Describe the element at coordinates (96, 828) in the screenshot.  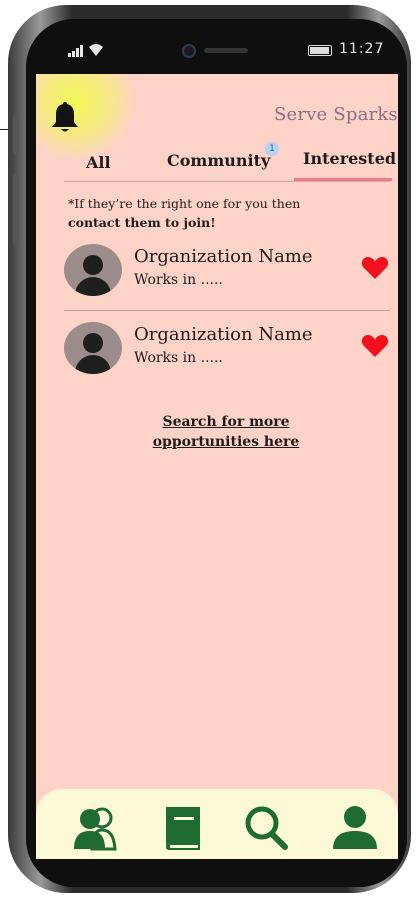
I see `people-icon` at that location.